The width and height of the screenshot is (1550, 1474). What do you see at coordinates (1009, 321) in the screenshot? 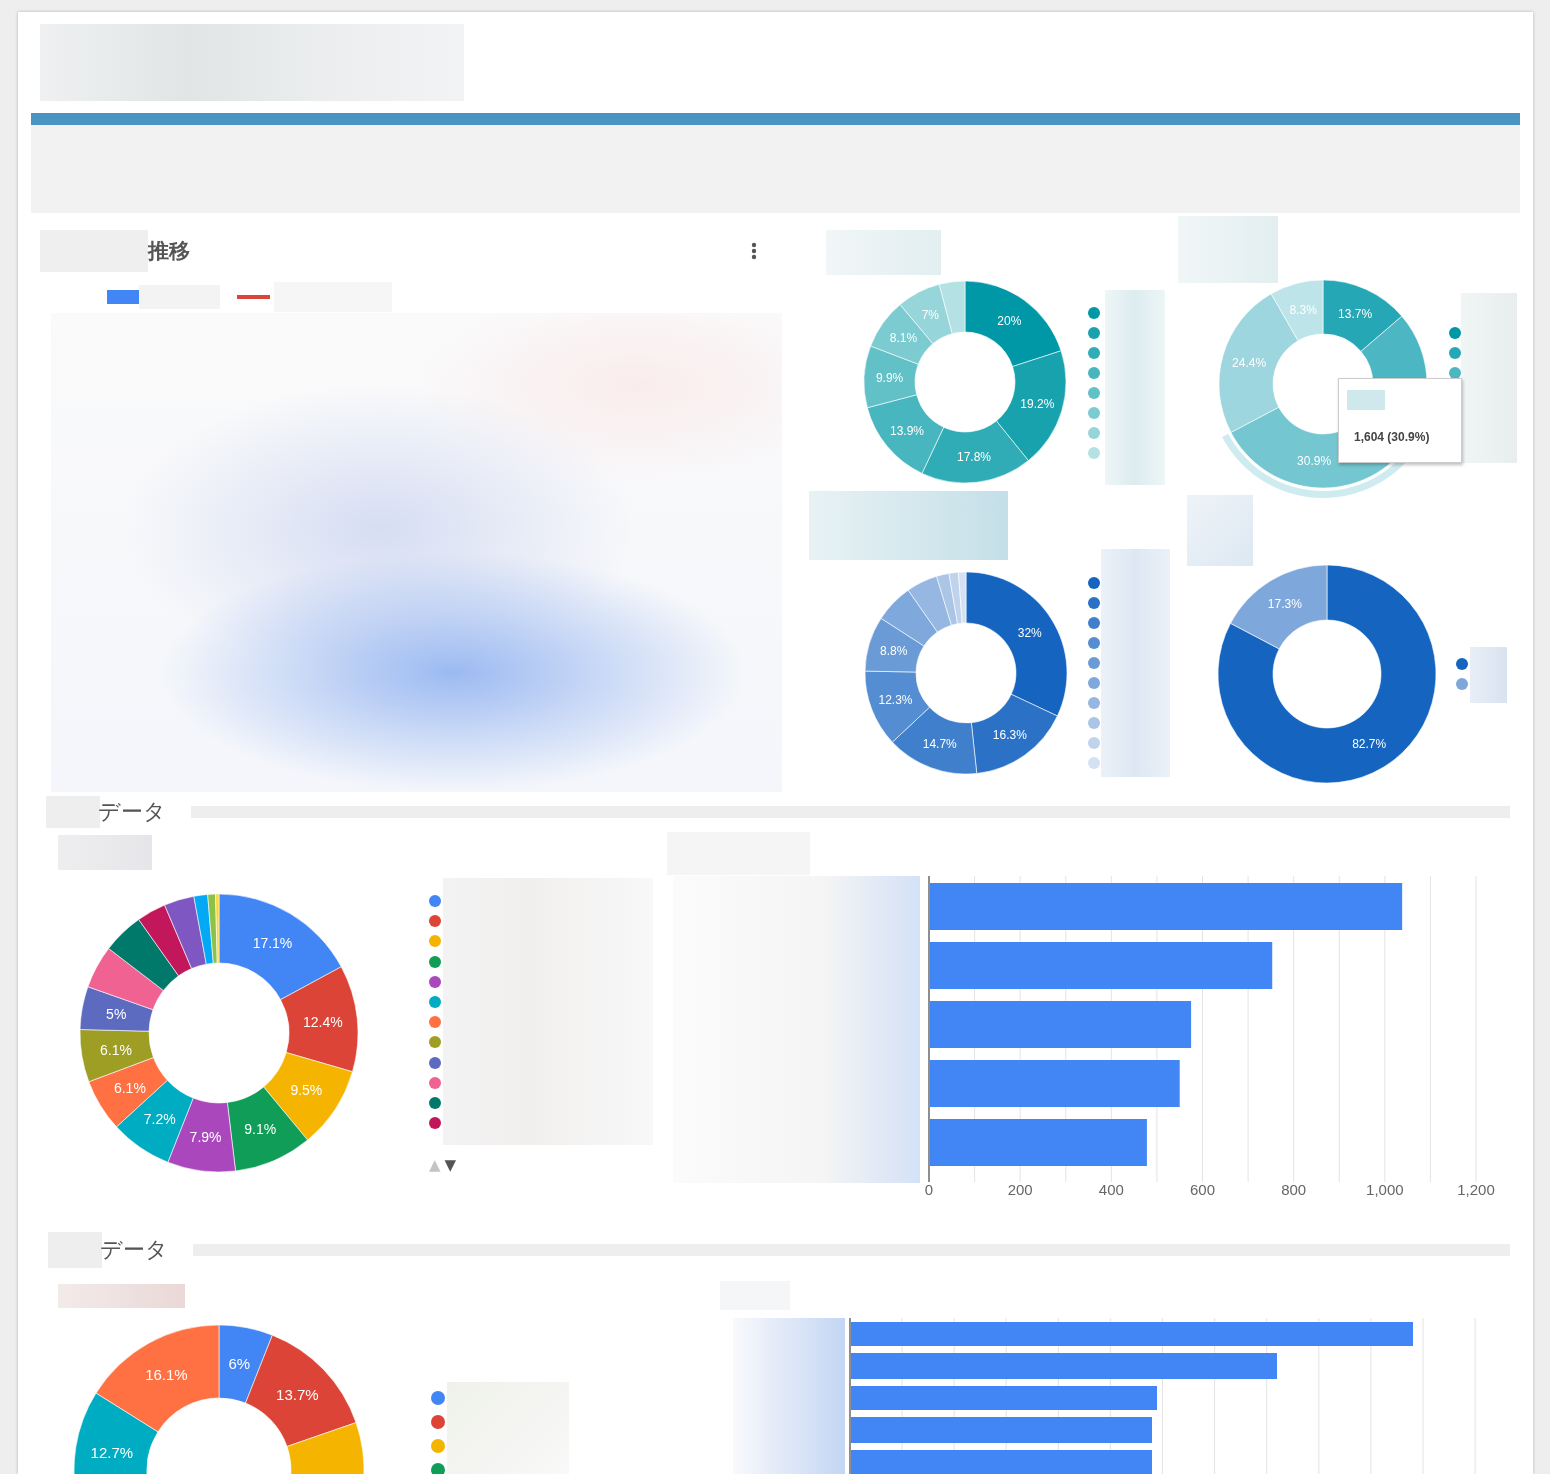
I see `data-label: 20%` at bounding box center [1009, 321].